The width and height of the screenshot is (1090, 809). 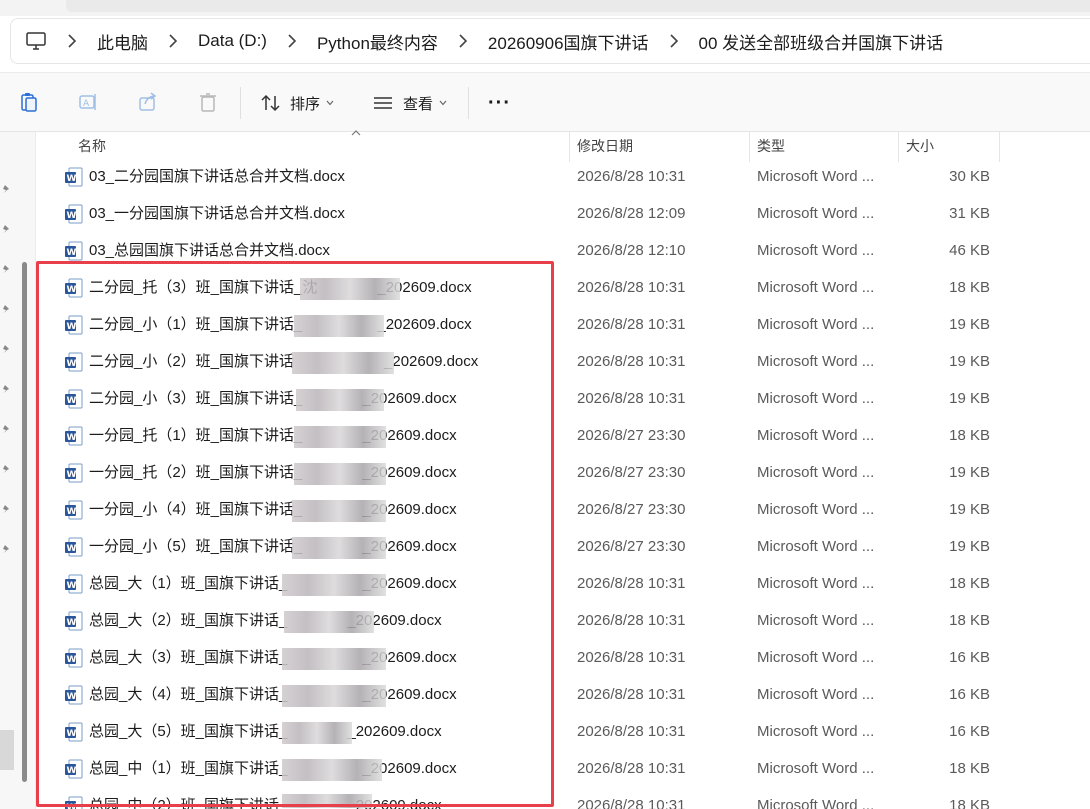 I want to click on file-size: 31 KB, so click(x=969, y=213).